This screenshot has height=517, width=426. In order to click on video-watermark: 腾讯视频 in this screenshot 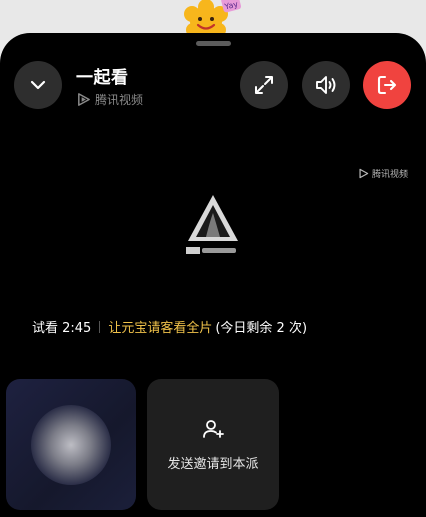, I will do `click(383, 173)`.